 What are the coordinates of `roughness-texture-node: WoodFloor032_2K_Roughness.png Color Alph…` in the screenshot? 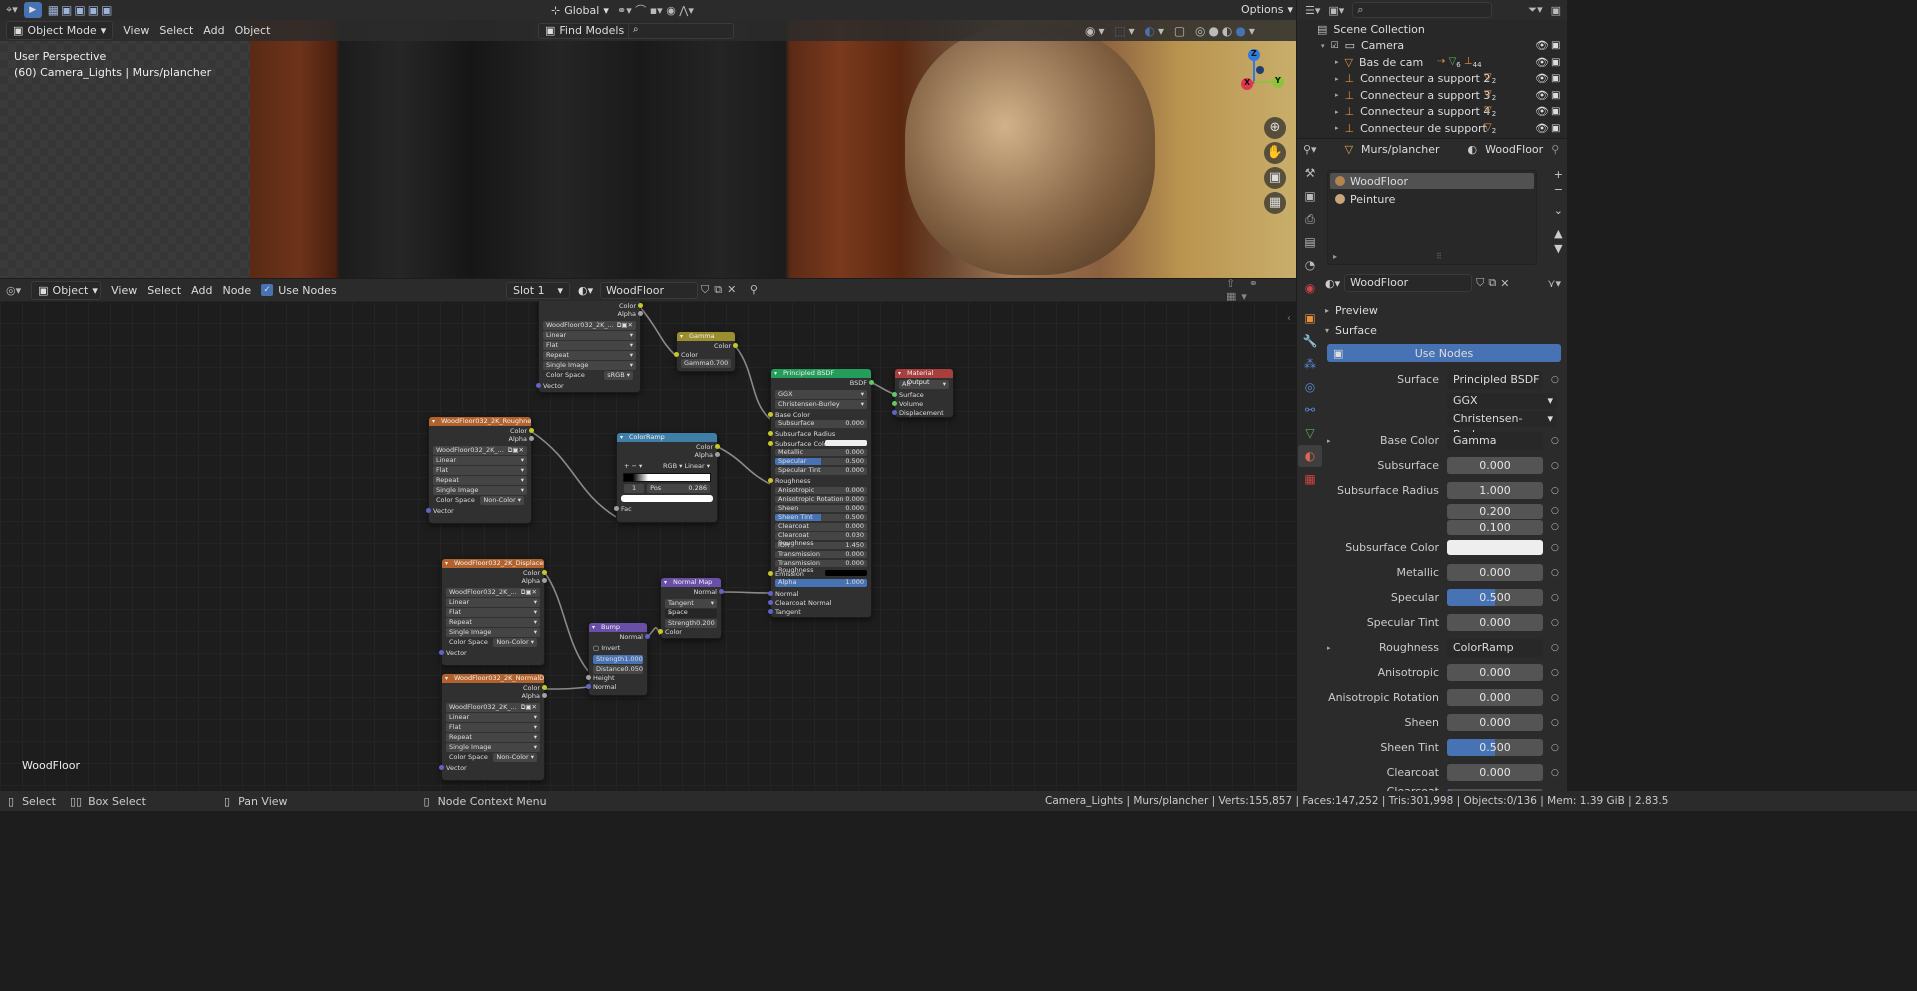 It's located at (480, 470).